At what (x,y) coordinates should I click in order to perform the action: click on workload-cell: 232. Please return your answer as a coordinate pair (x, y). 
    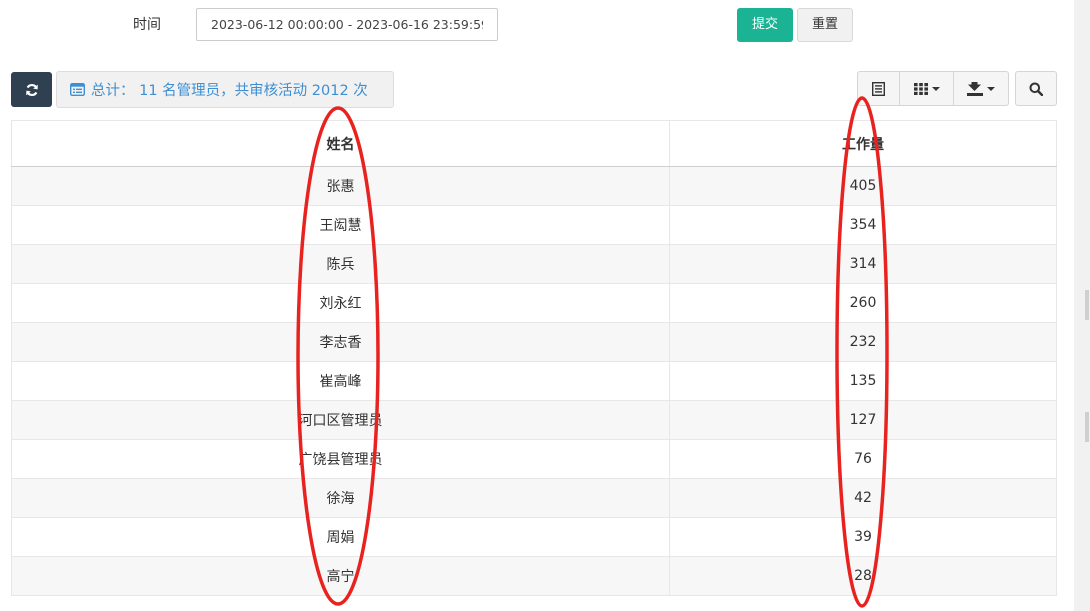
    Looking at the image, I should click on (863, 342).